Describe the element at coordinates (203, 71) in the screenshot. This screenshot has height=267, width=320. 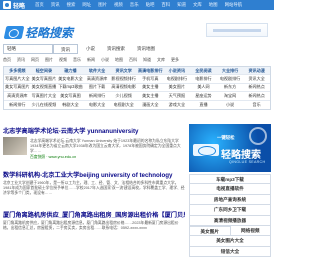
I see `category-head-cell: 全民阅读` at that location.